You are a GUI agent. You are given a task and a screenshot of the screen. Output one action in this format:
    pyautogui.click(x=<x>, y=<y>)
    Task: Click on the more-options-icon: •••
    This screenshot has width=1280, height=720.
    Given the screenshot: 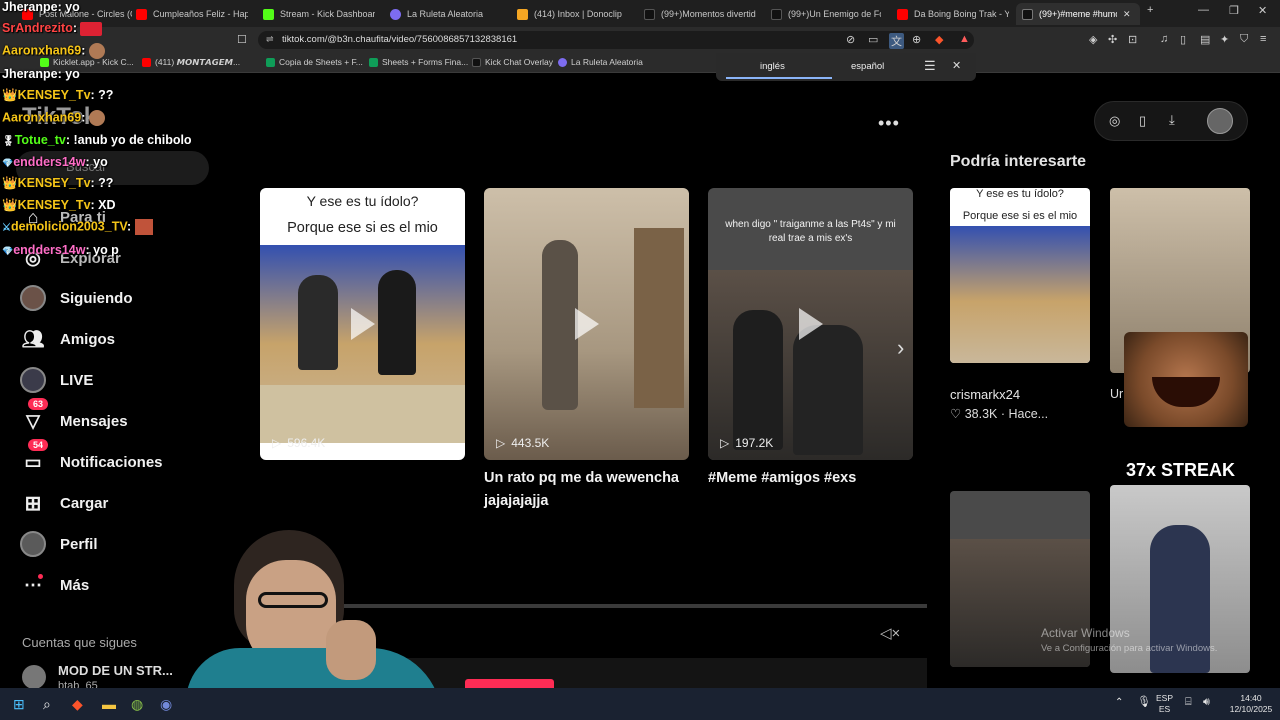 What is the action you would take?
    pyautogui.click(x=889, y=123)
    